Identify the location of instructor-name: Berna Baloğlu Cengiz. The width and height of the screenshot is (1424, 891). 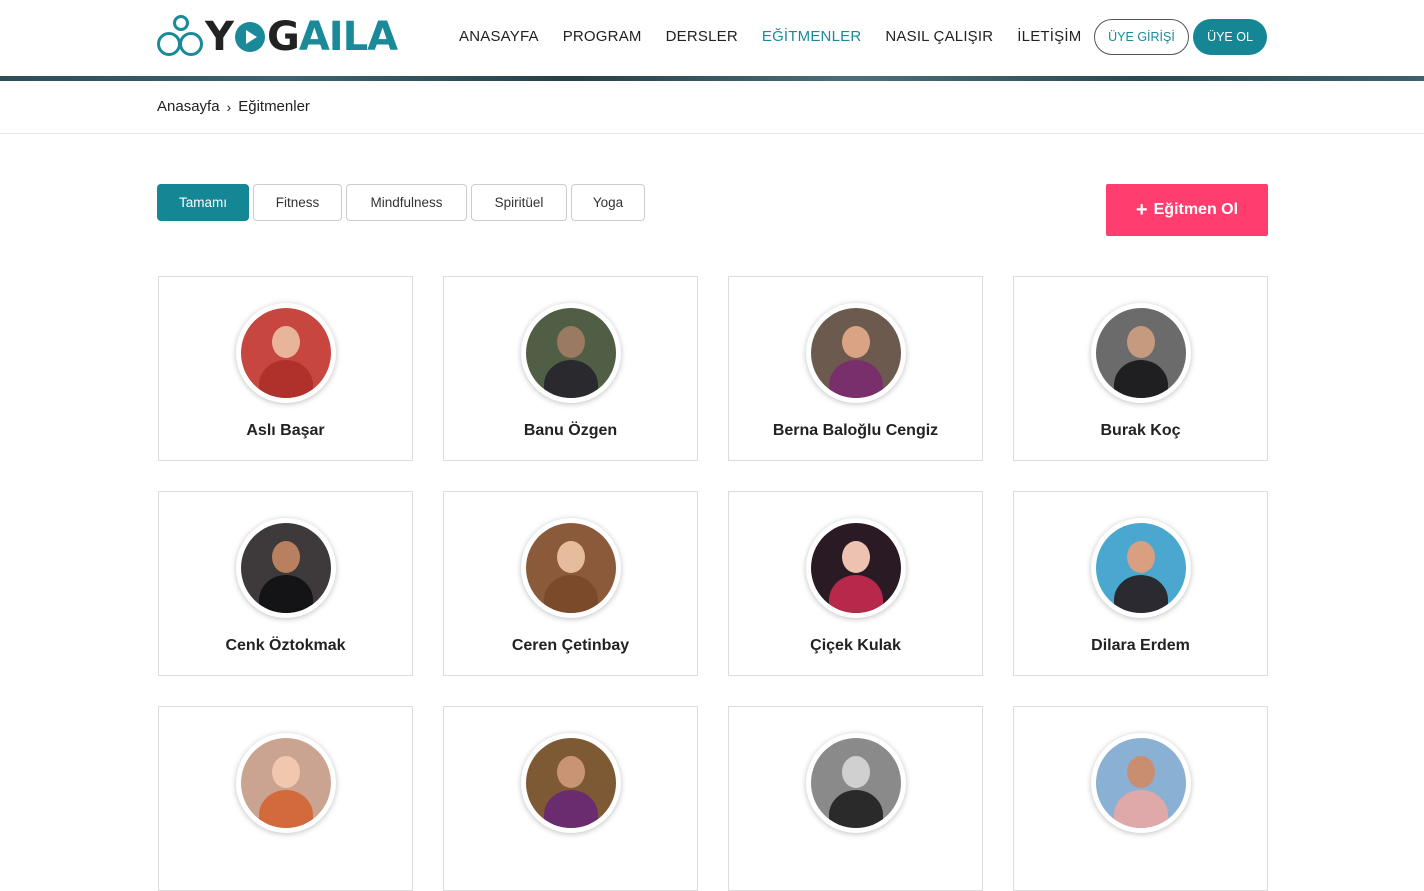
(855, 431).